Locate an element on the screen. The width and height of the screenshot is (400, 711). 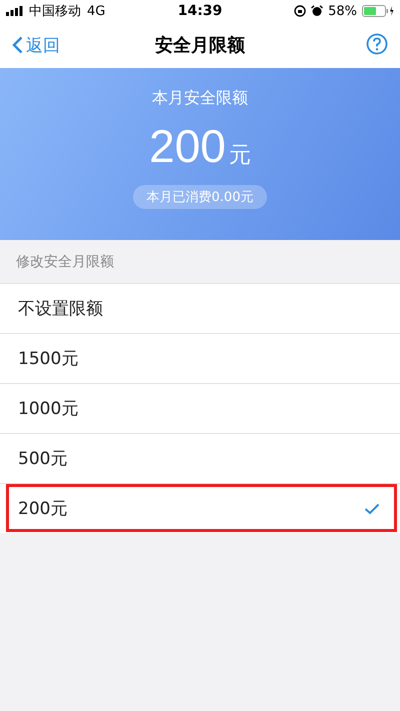
carrier-name: 中国移动 is located at coordinates (55, 11).